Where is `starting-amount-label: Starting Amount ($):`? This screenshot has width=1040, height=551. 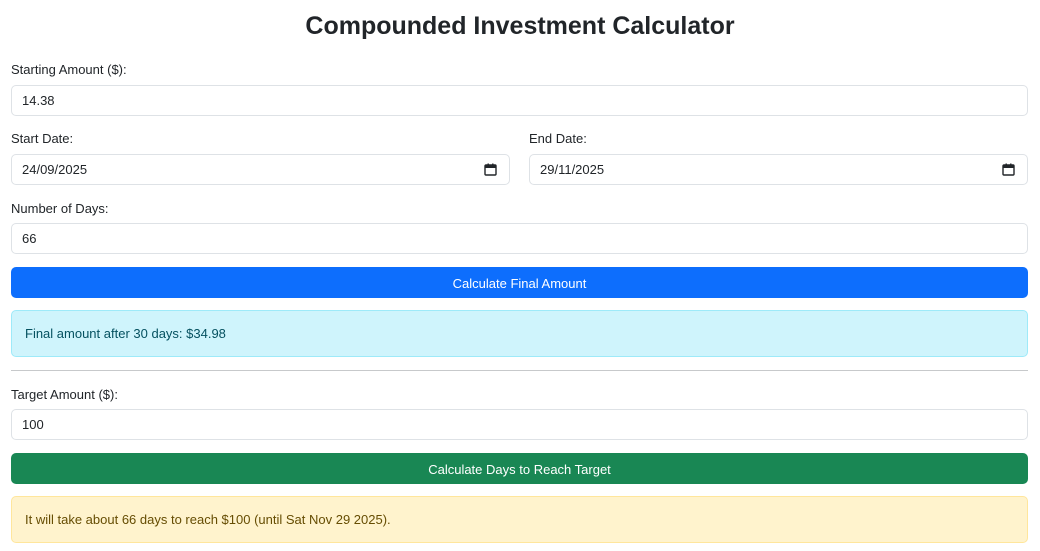 starting-amount-label: Starting Amount ($): is located at coordinates (69, 69).